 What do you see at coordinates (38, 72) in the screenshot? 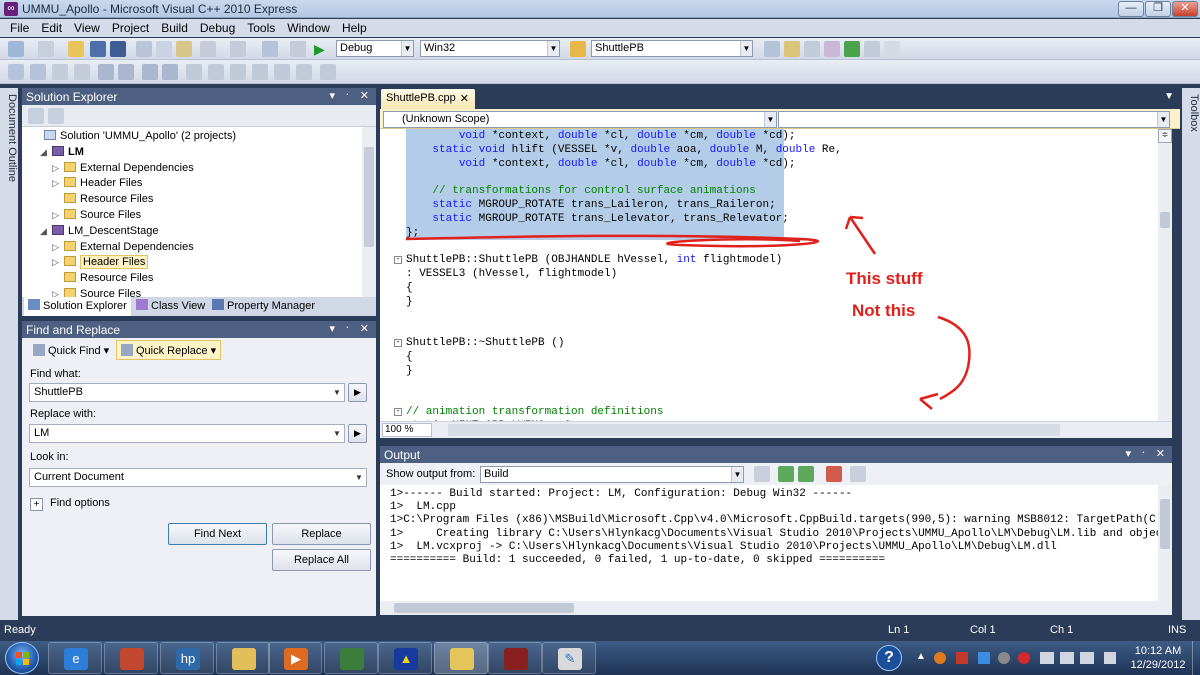
I see `parameter-info-icon` at bounding box center [38, 72].